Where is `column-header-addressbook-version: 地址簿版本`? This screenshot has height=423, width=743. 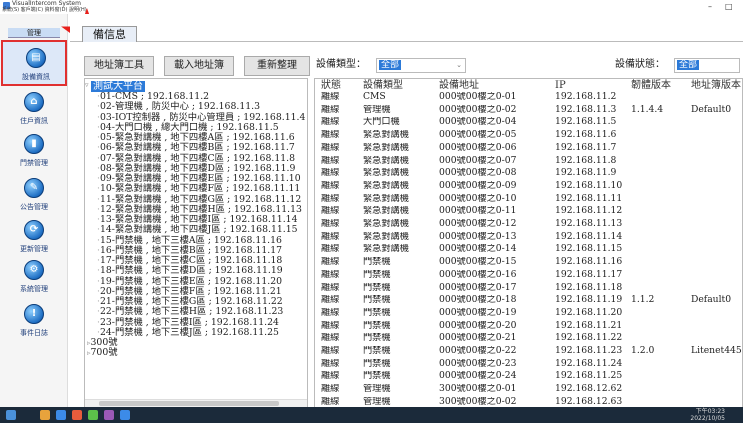 column-header-addressbook-version: 地址簿版本 is located at coordinates (716, 85).